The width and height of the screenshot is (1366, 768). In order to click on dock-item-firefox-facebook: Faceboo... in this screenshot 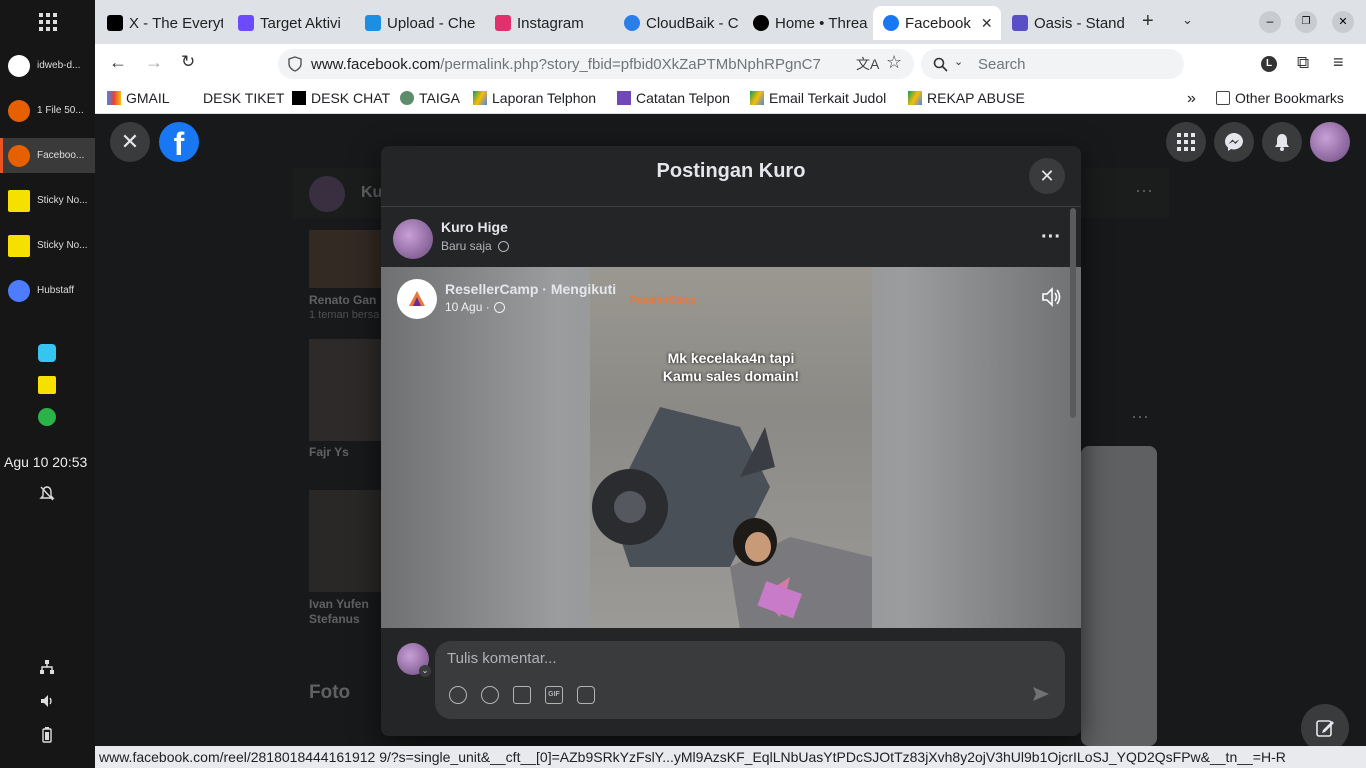, I will do `click(47, 155)`.